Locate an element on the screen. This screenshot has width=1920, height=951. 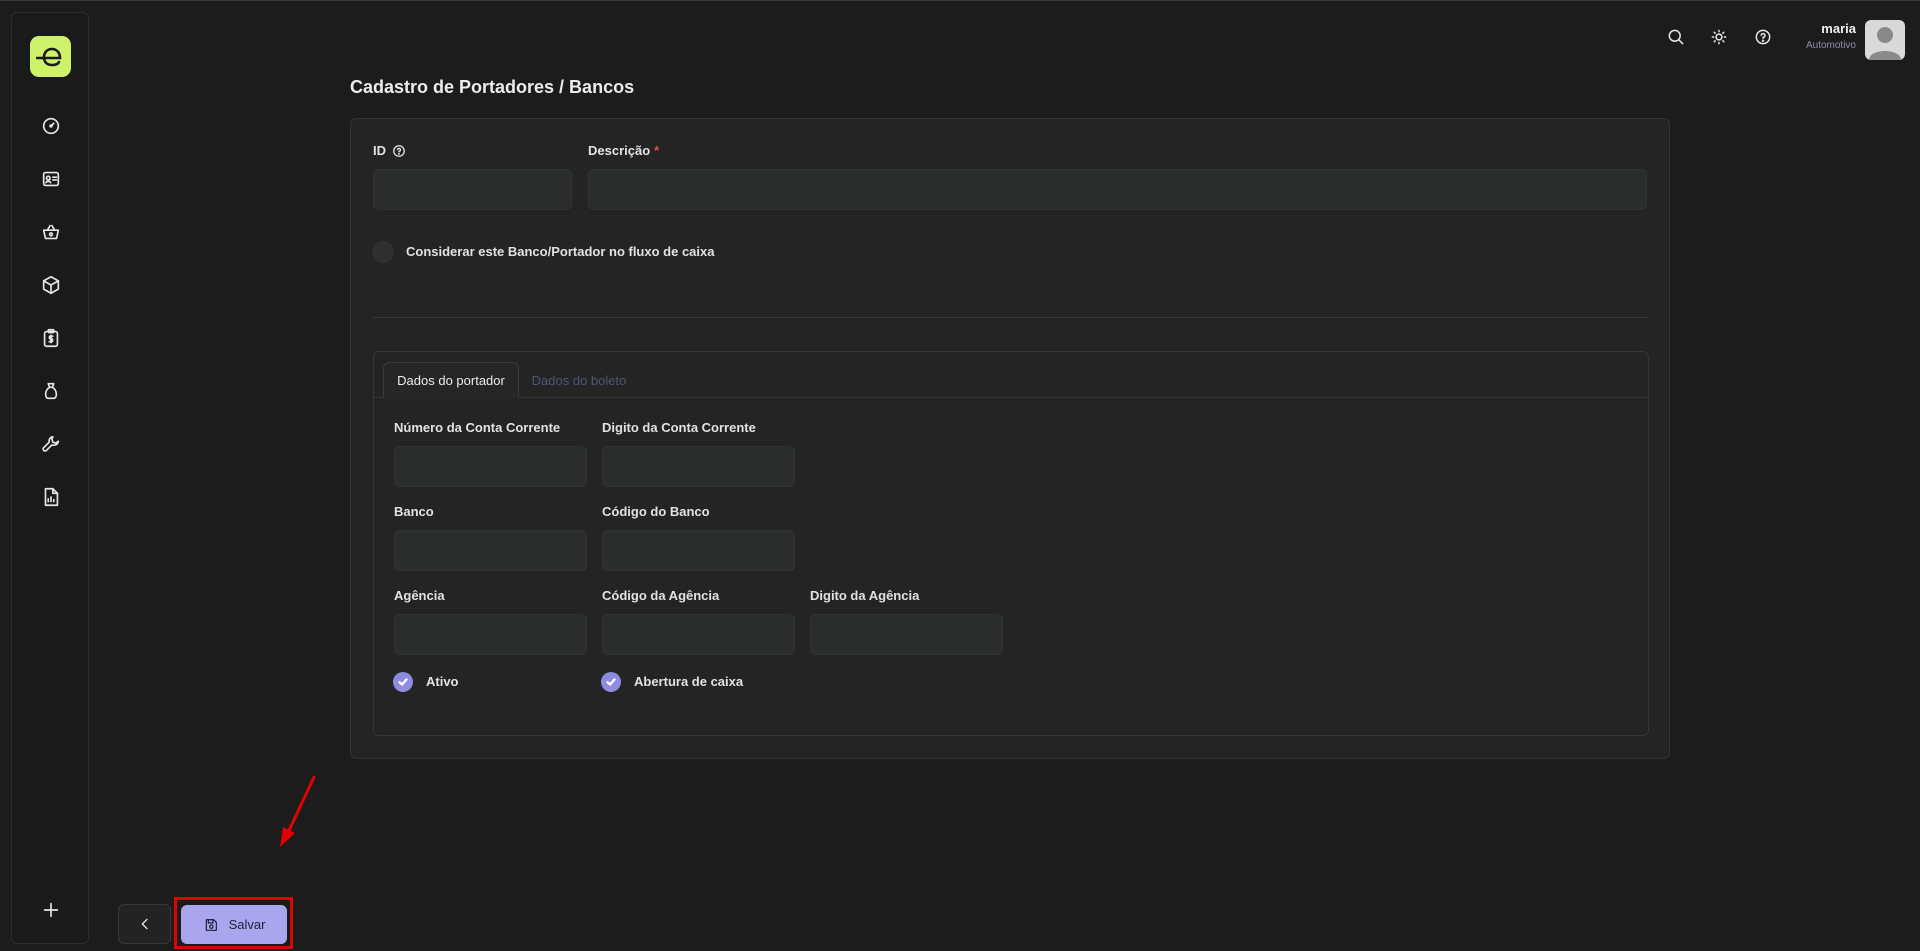
report-document-icon is located at coordinates (51, 497).